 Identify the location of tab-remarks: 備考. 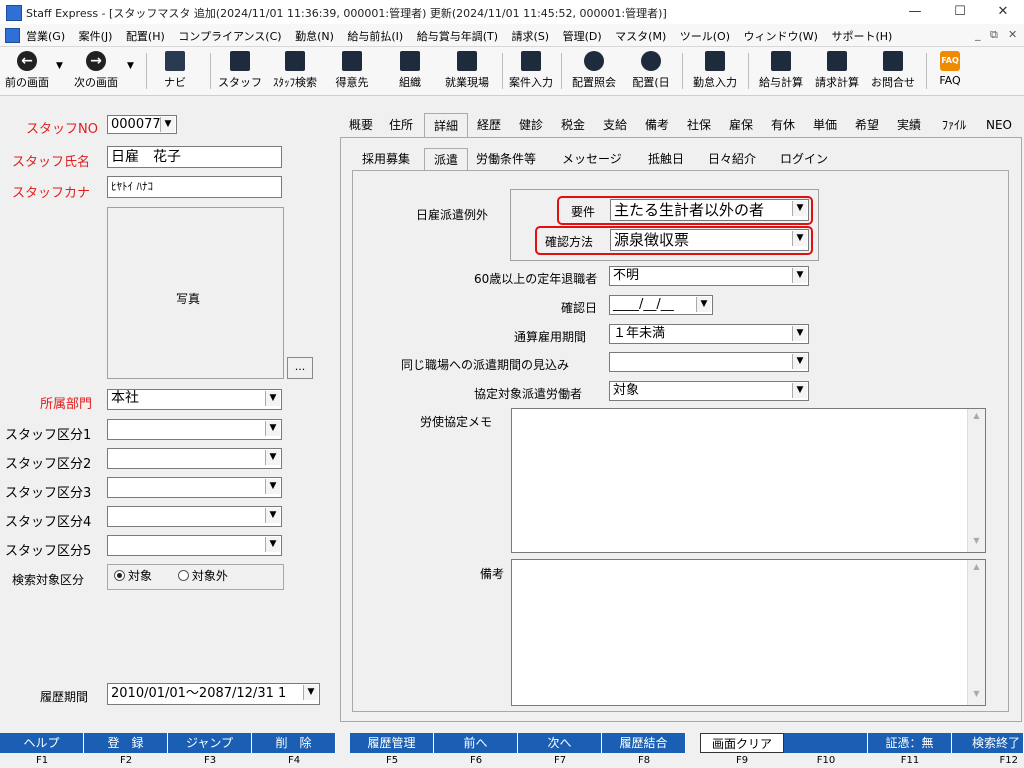
(657, 125).